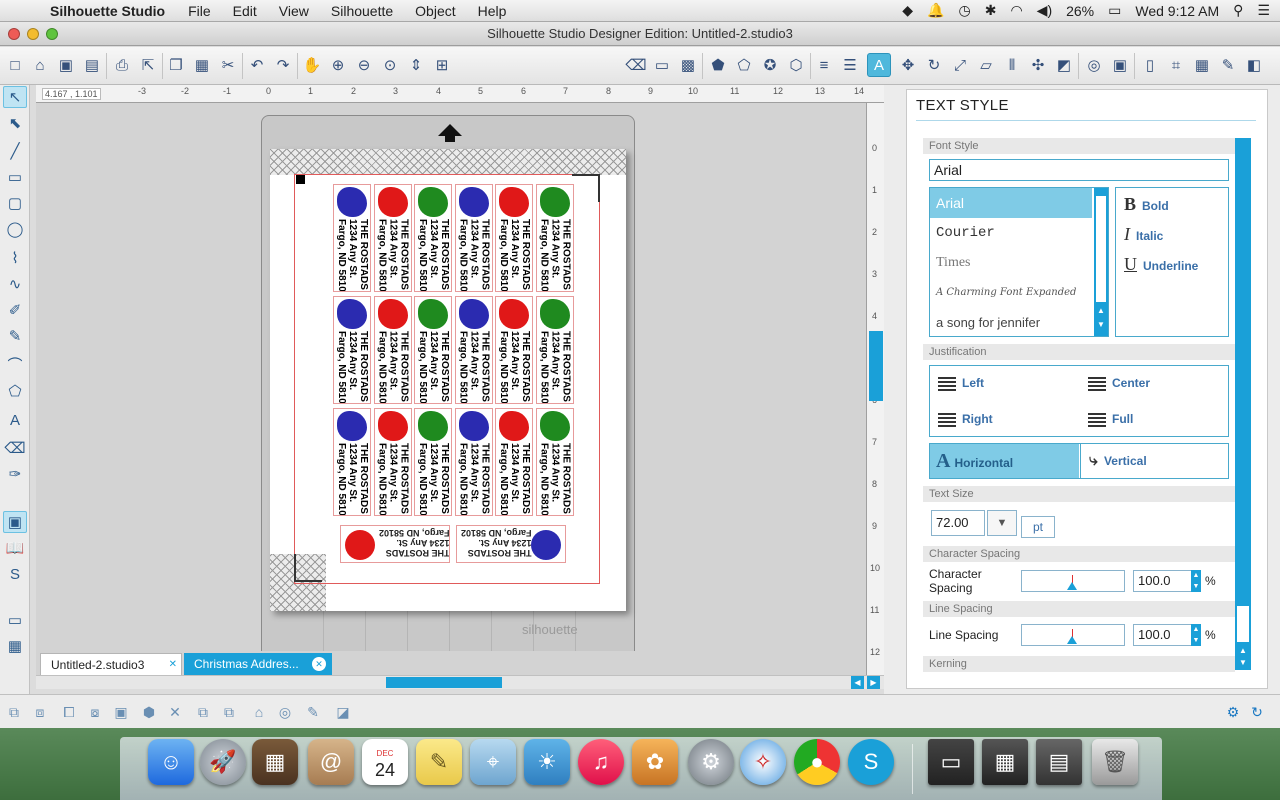 The height and width of the screenshot is (800, 1280). What do you see at coordinates (40, 65) in the screenshot?
I see `open-folder-icon: ⌂` at bounding box center [40, 65].